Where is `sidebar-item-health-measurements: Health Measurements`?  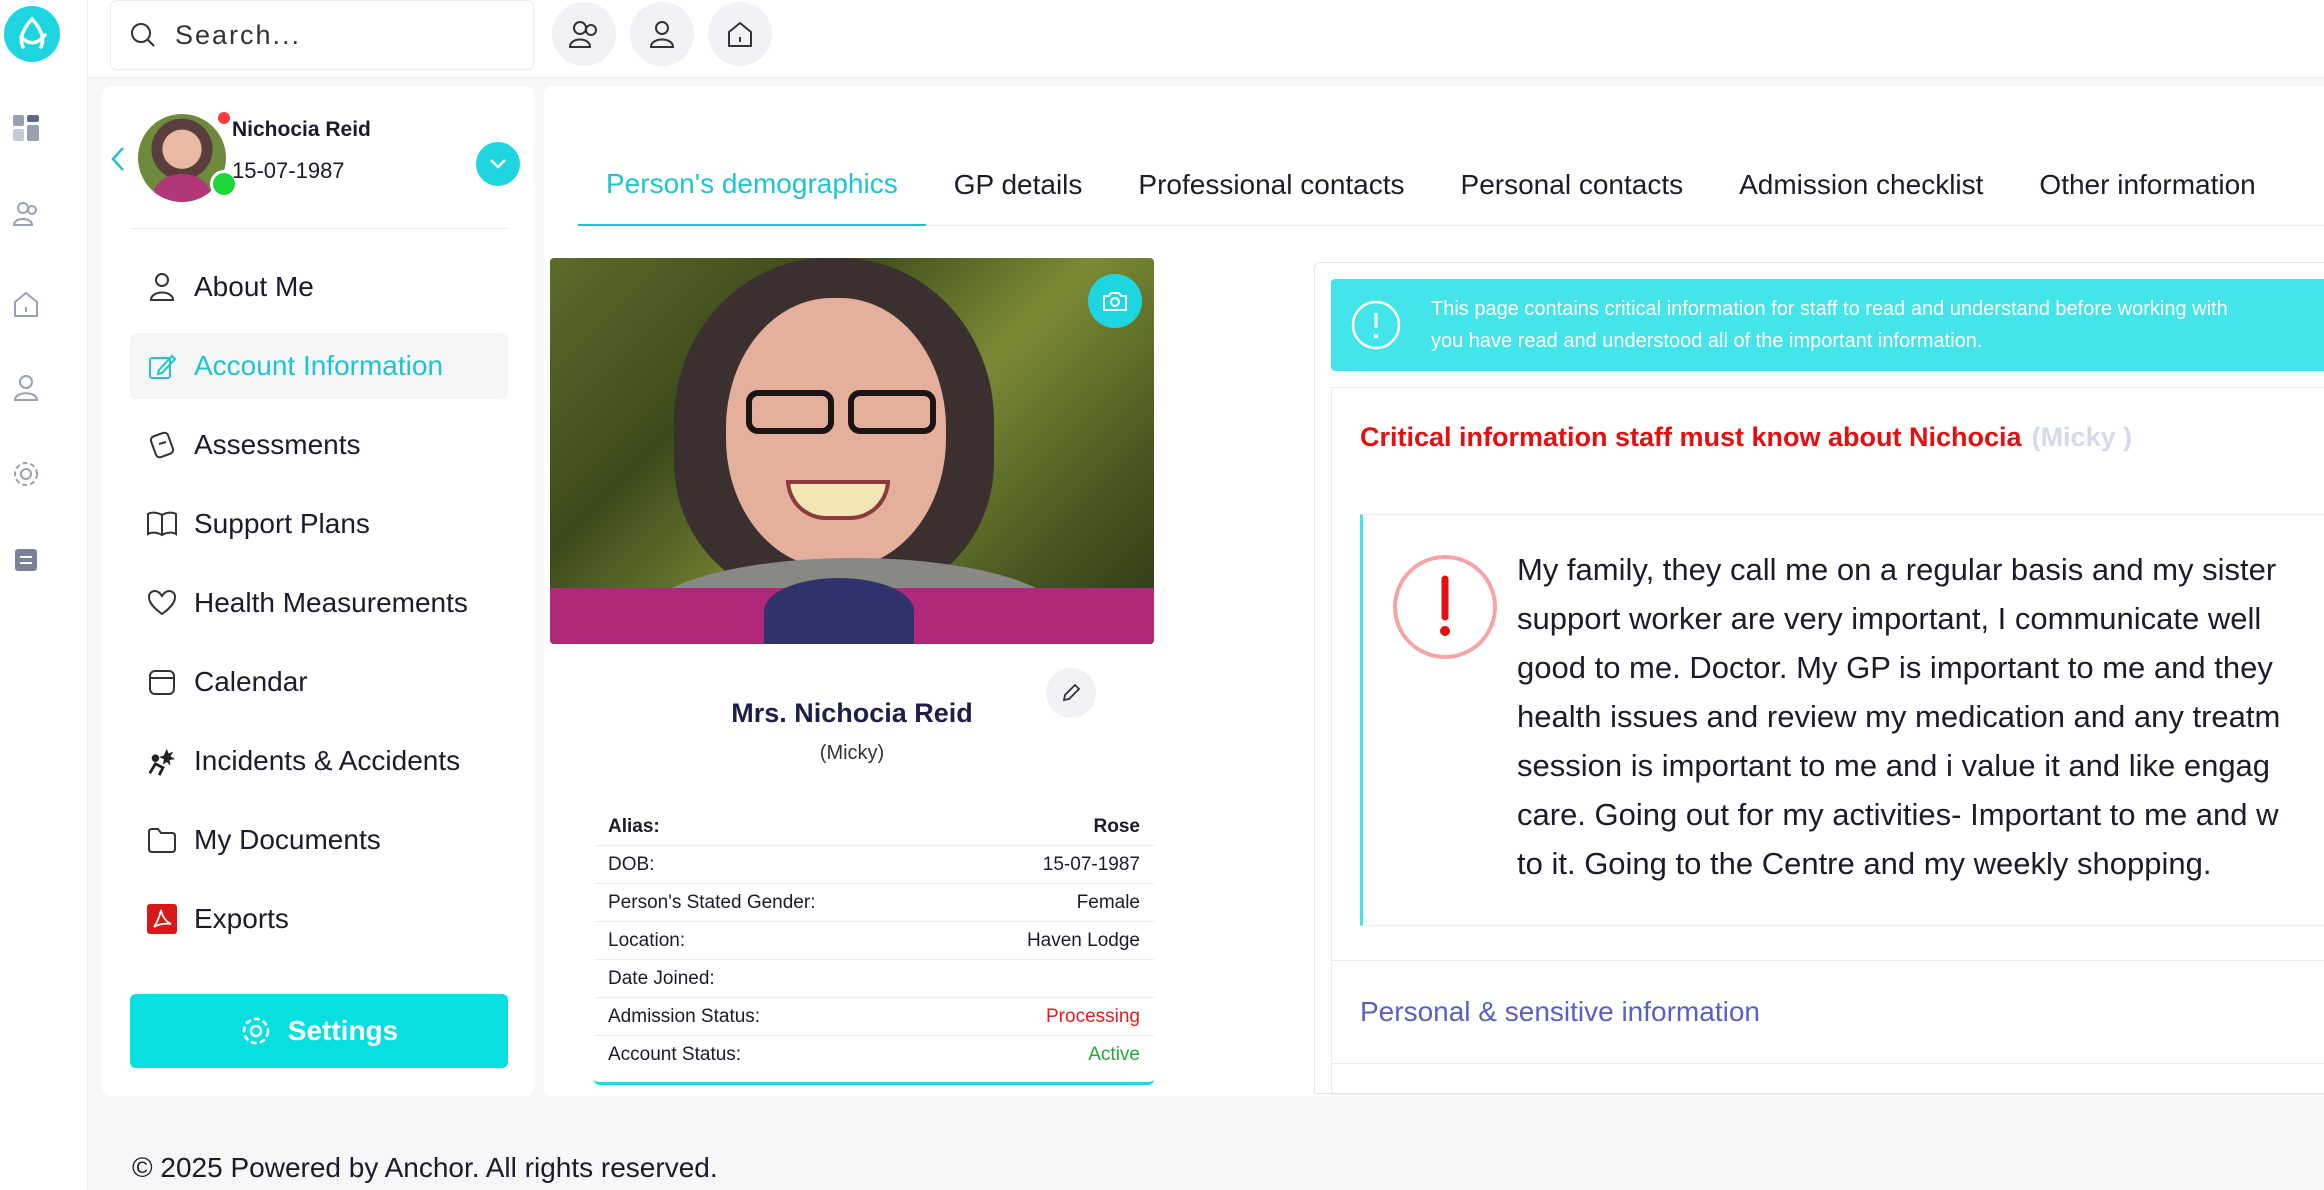 sidebar-item-health-measurements: Health Measurements is located at coordinates (319, 603).